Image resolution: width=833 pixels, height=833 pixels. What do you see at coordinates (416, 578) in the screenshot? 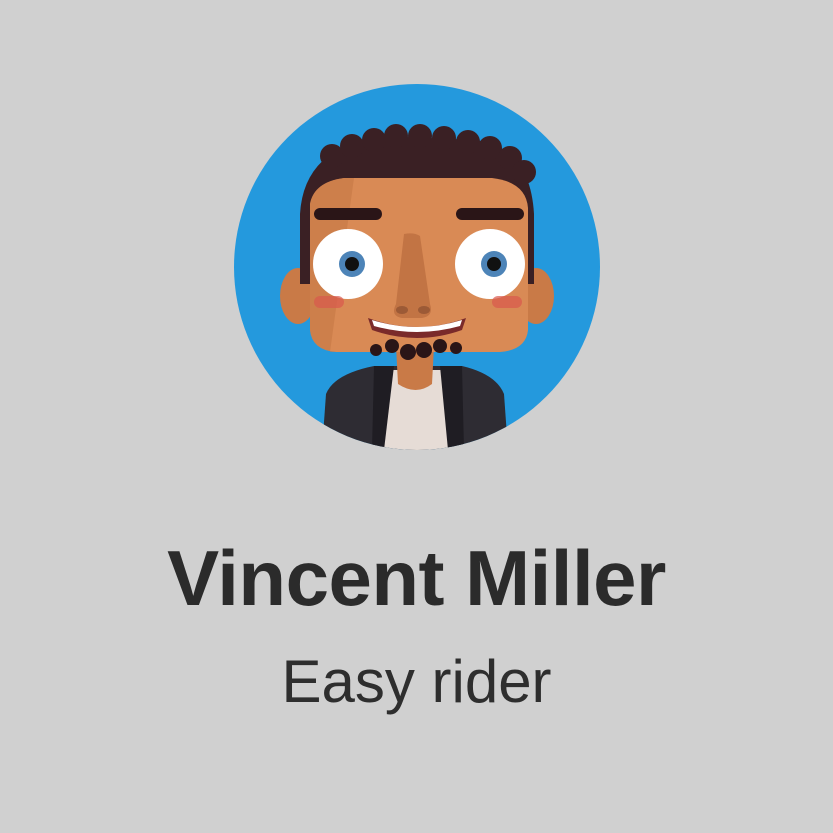
I see `profile-name: Vincent Miller` at bounding box center [416, 578].